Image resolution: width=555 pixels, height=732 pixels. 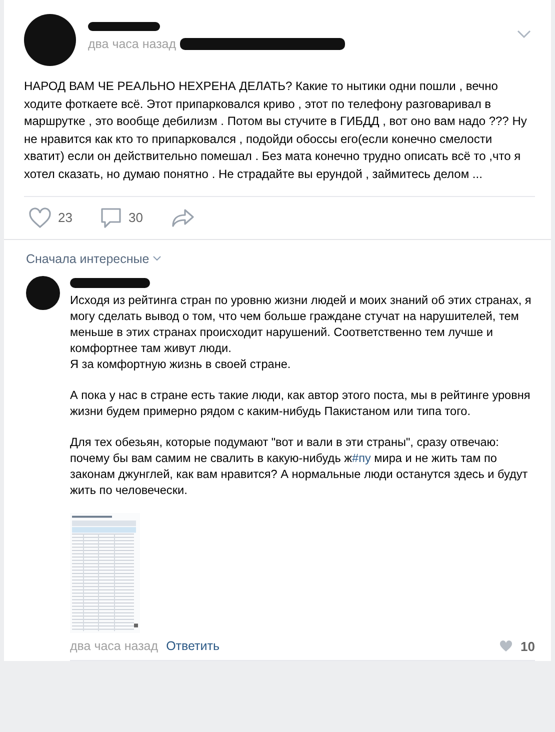 What do you see at coordinates (114, 646) in the screenshot?
I see `comment-time: два часа назад` at bounding box center [114, 646].